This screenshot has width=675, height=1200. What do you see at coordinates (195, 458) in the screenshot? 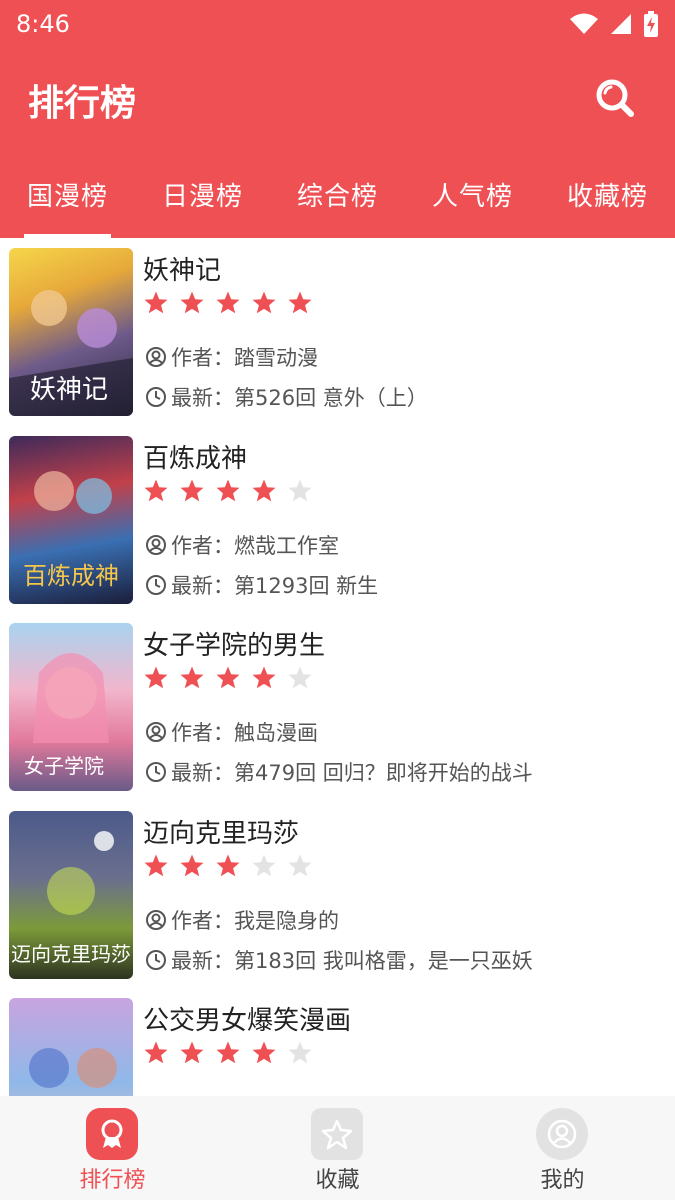
I see `comic-title: 百炼成神` at bounding box center [195, 458].